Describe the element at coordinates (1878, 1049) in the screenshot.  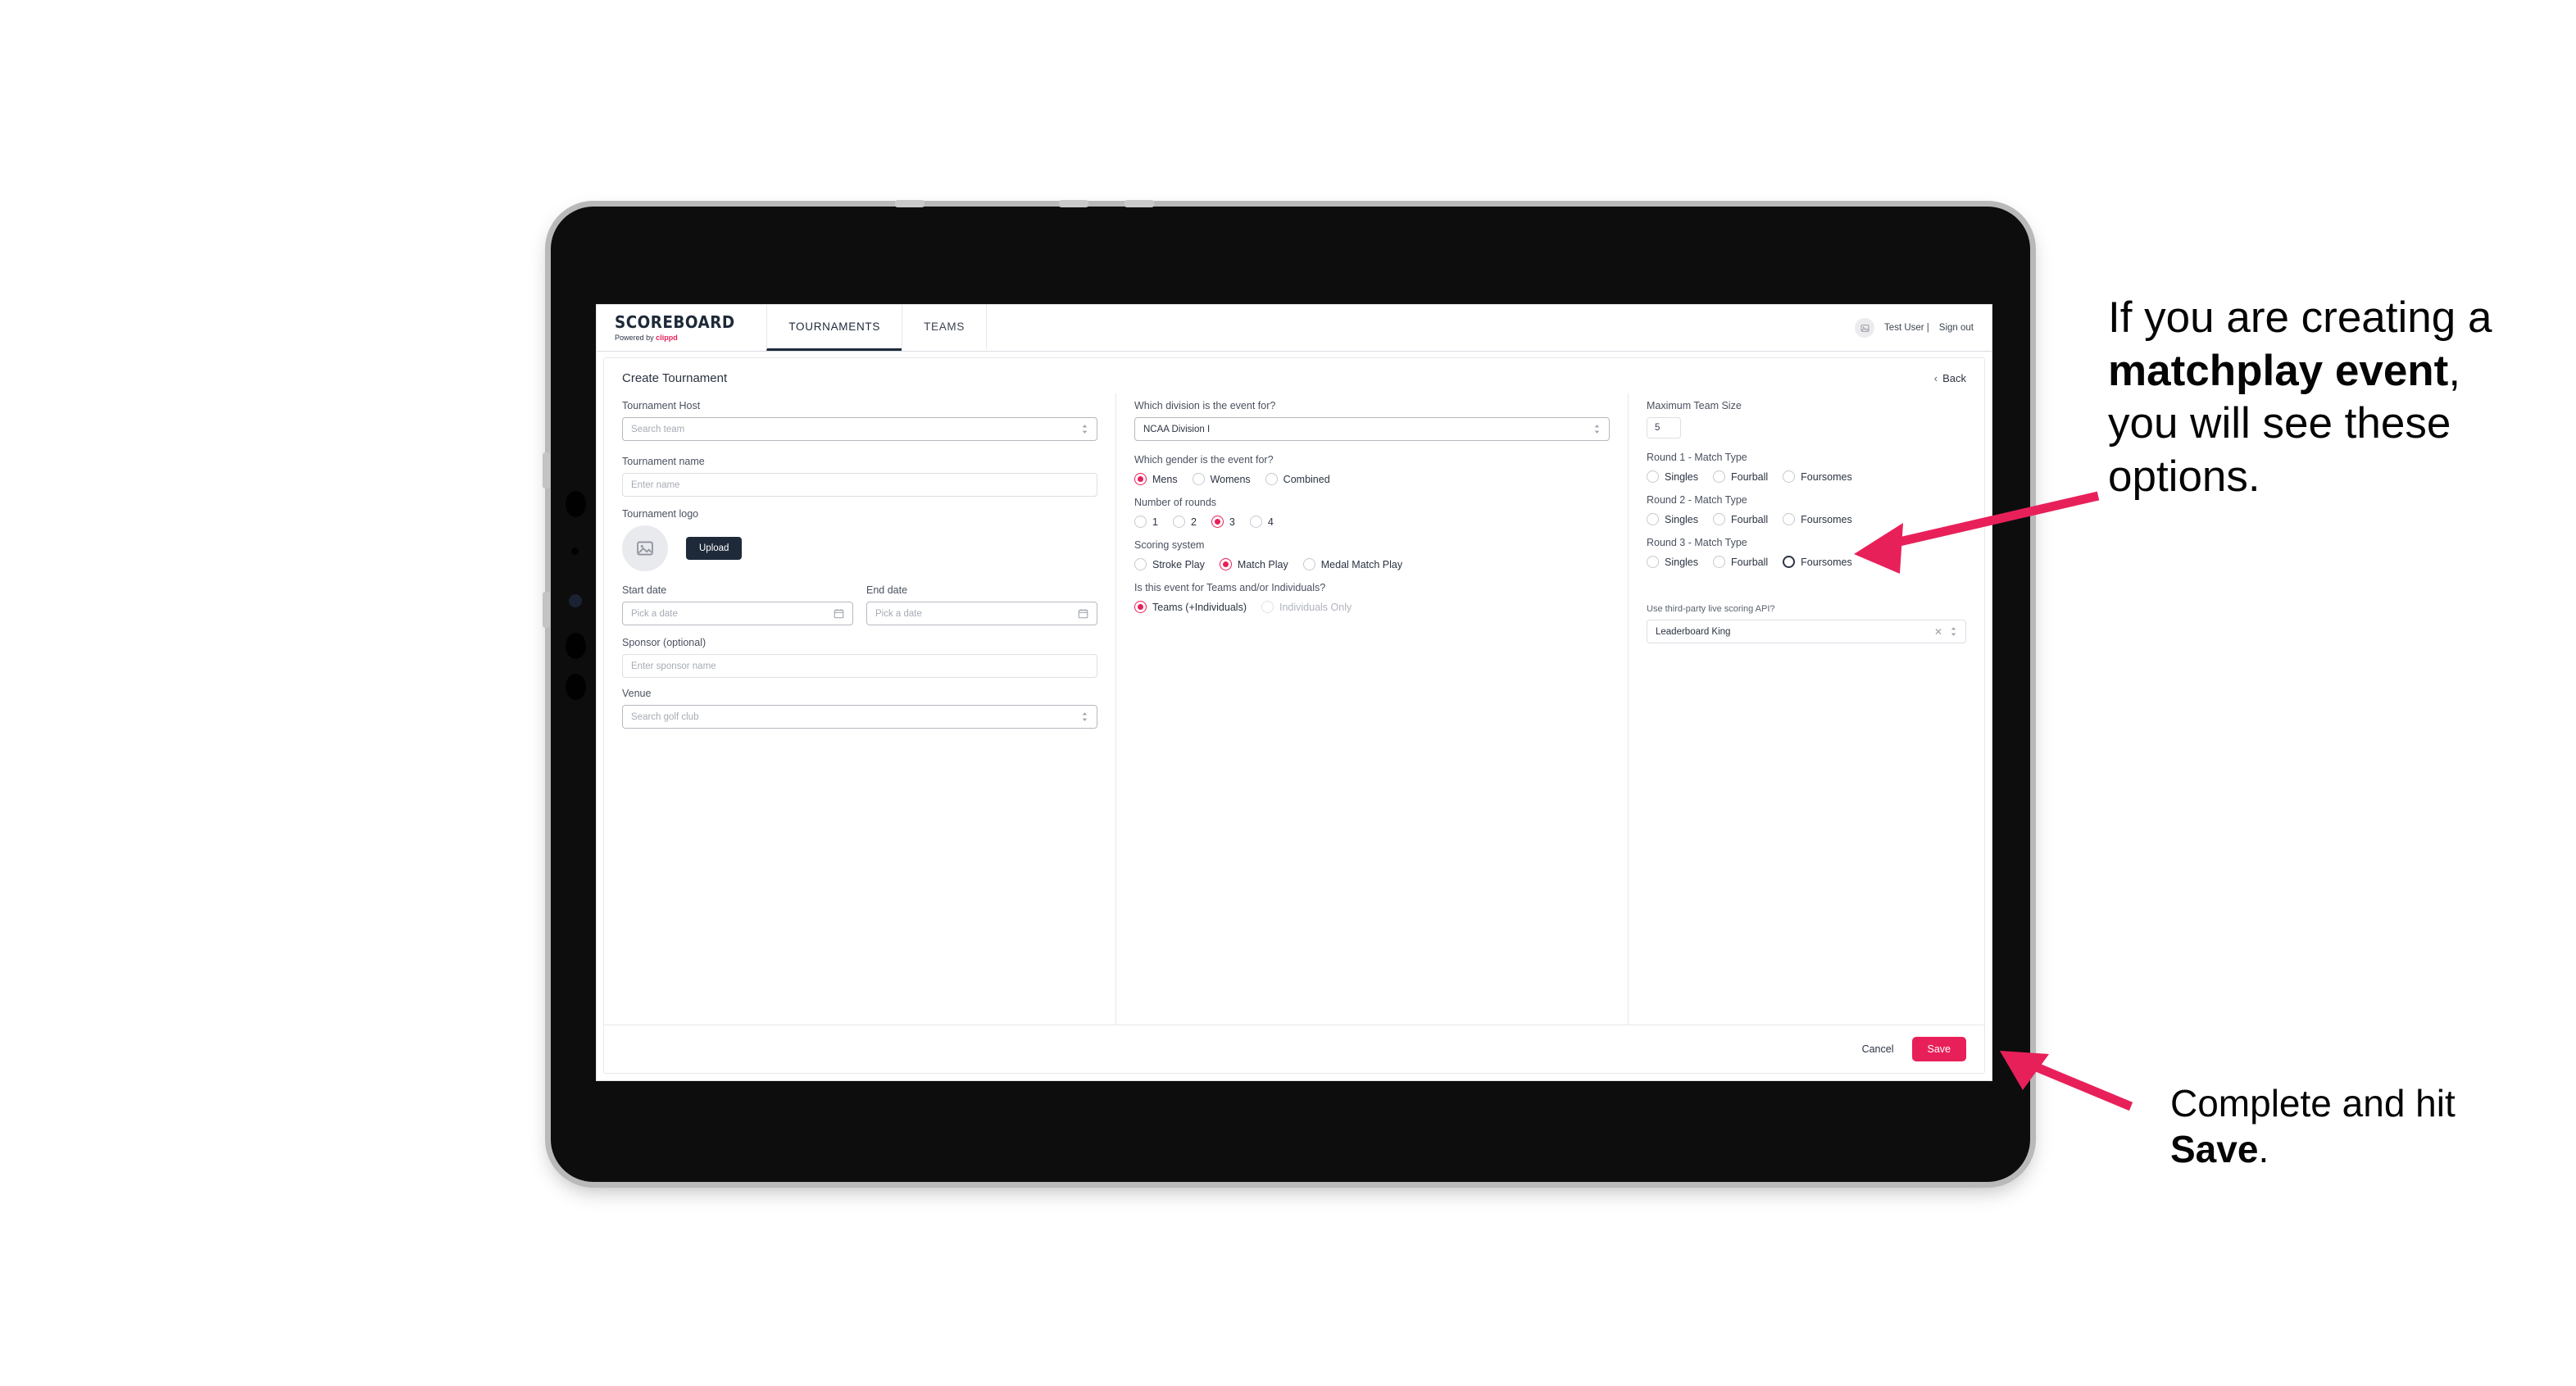
I see `cancel-button: Cancel` at that location.